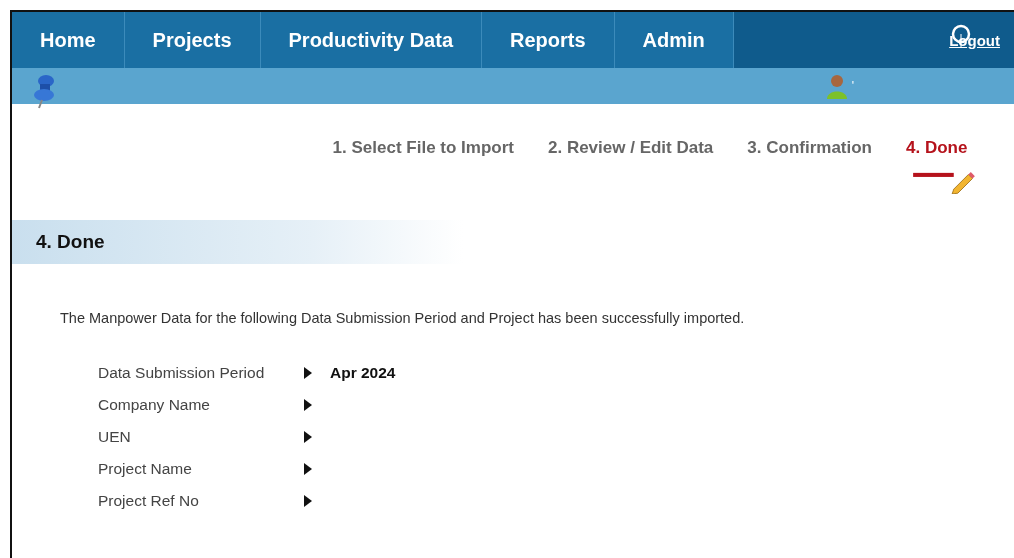  I want to click on wizard-step: 2. Review / Edit Data, so click(631, 166).